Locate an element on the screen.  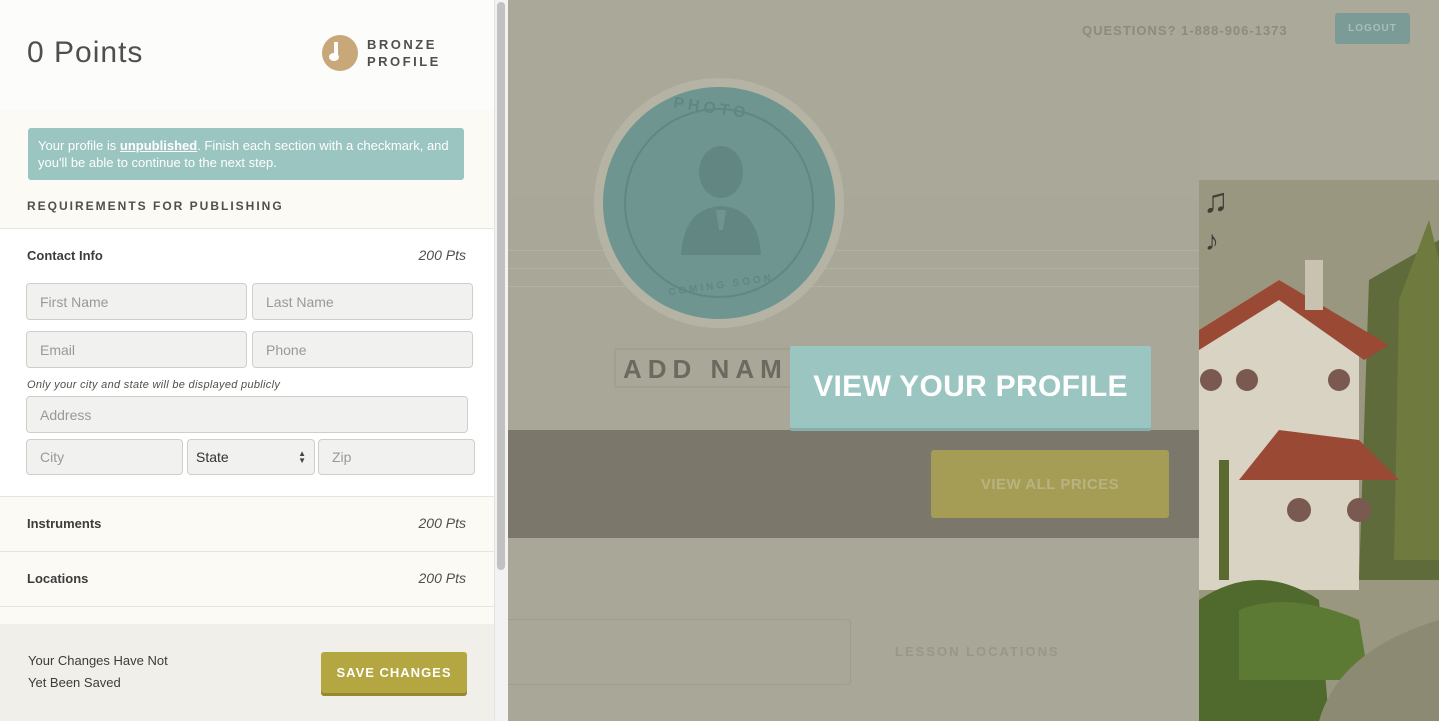
contact-info-label: Contact Info is located at coordinates (65, 255).